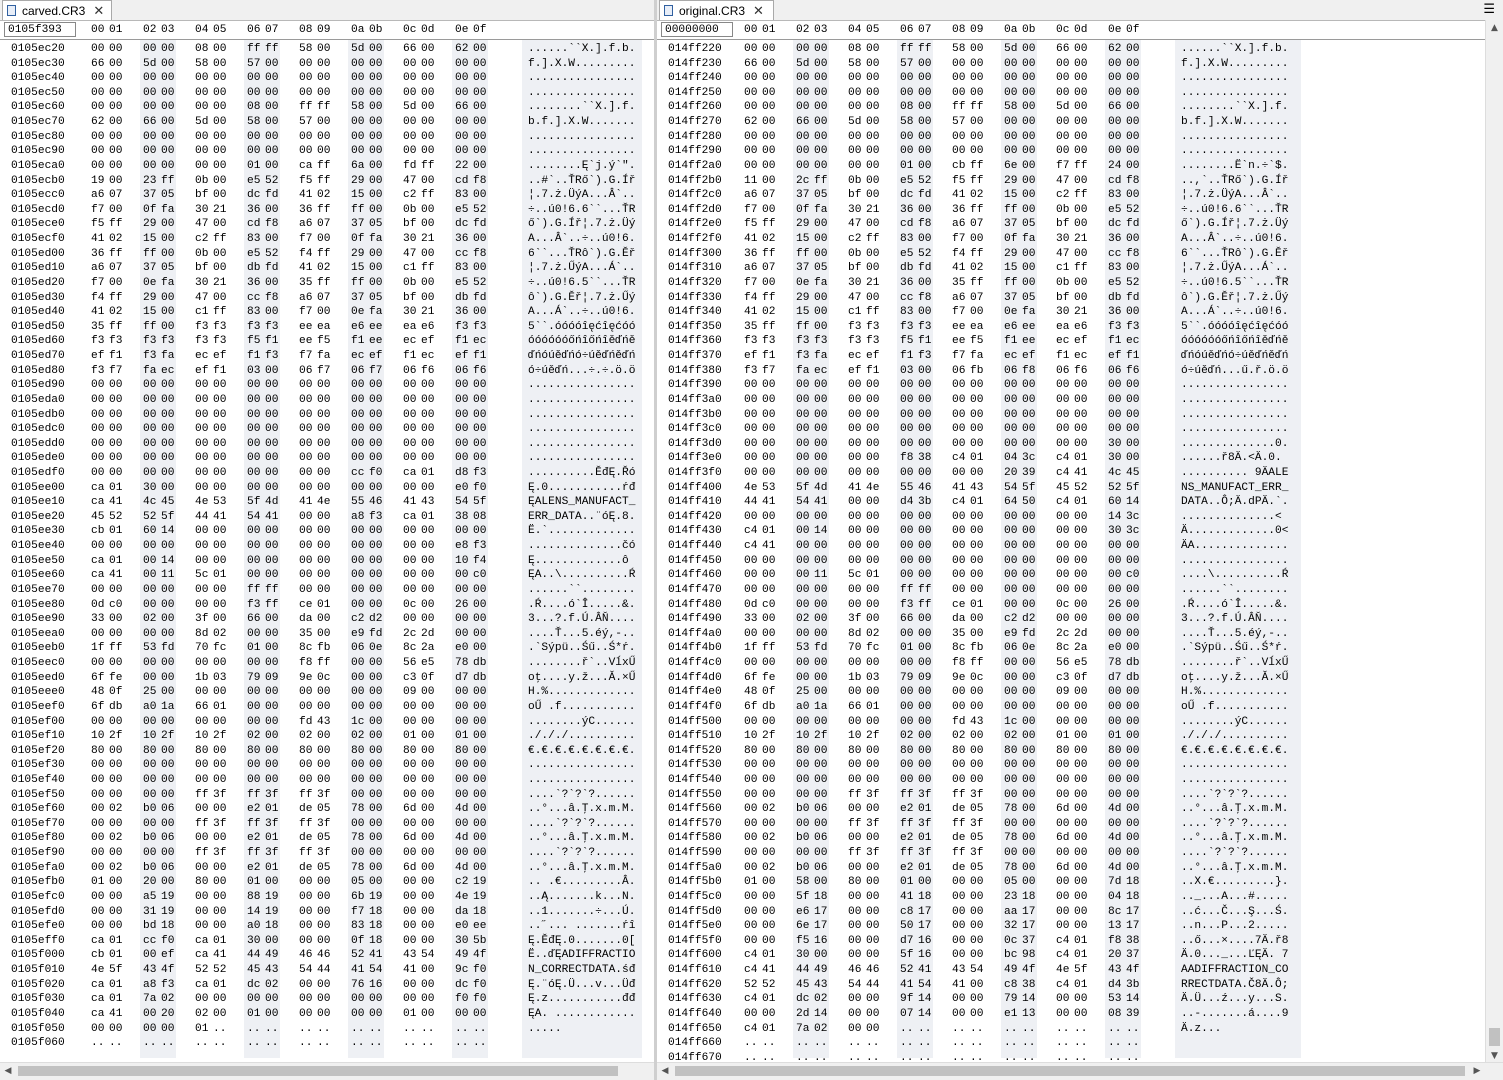 This screenshot has height=1080, width=1503. I want to click on hex-byte: e2, so click(255, 838).